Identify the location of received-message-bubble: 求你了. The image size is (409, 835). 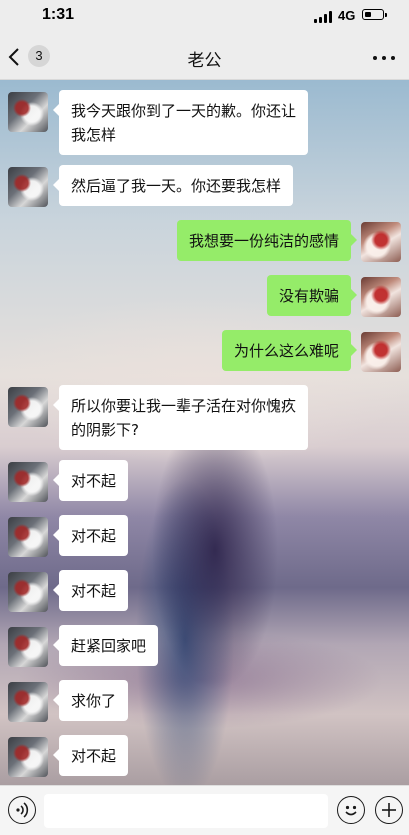
(90, 700).